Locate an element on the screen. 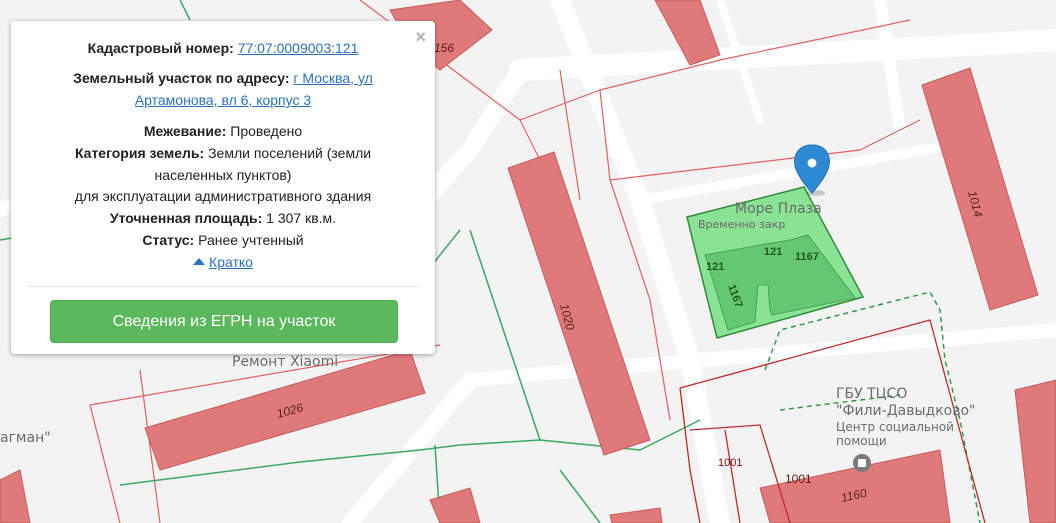 The height and width of the screenshot is (523, 1056). egrn-button: Сведения из ЕГРН на участок is located at coordinates (224, 321).